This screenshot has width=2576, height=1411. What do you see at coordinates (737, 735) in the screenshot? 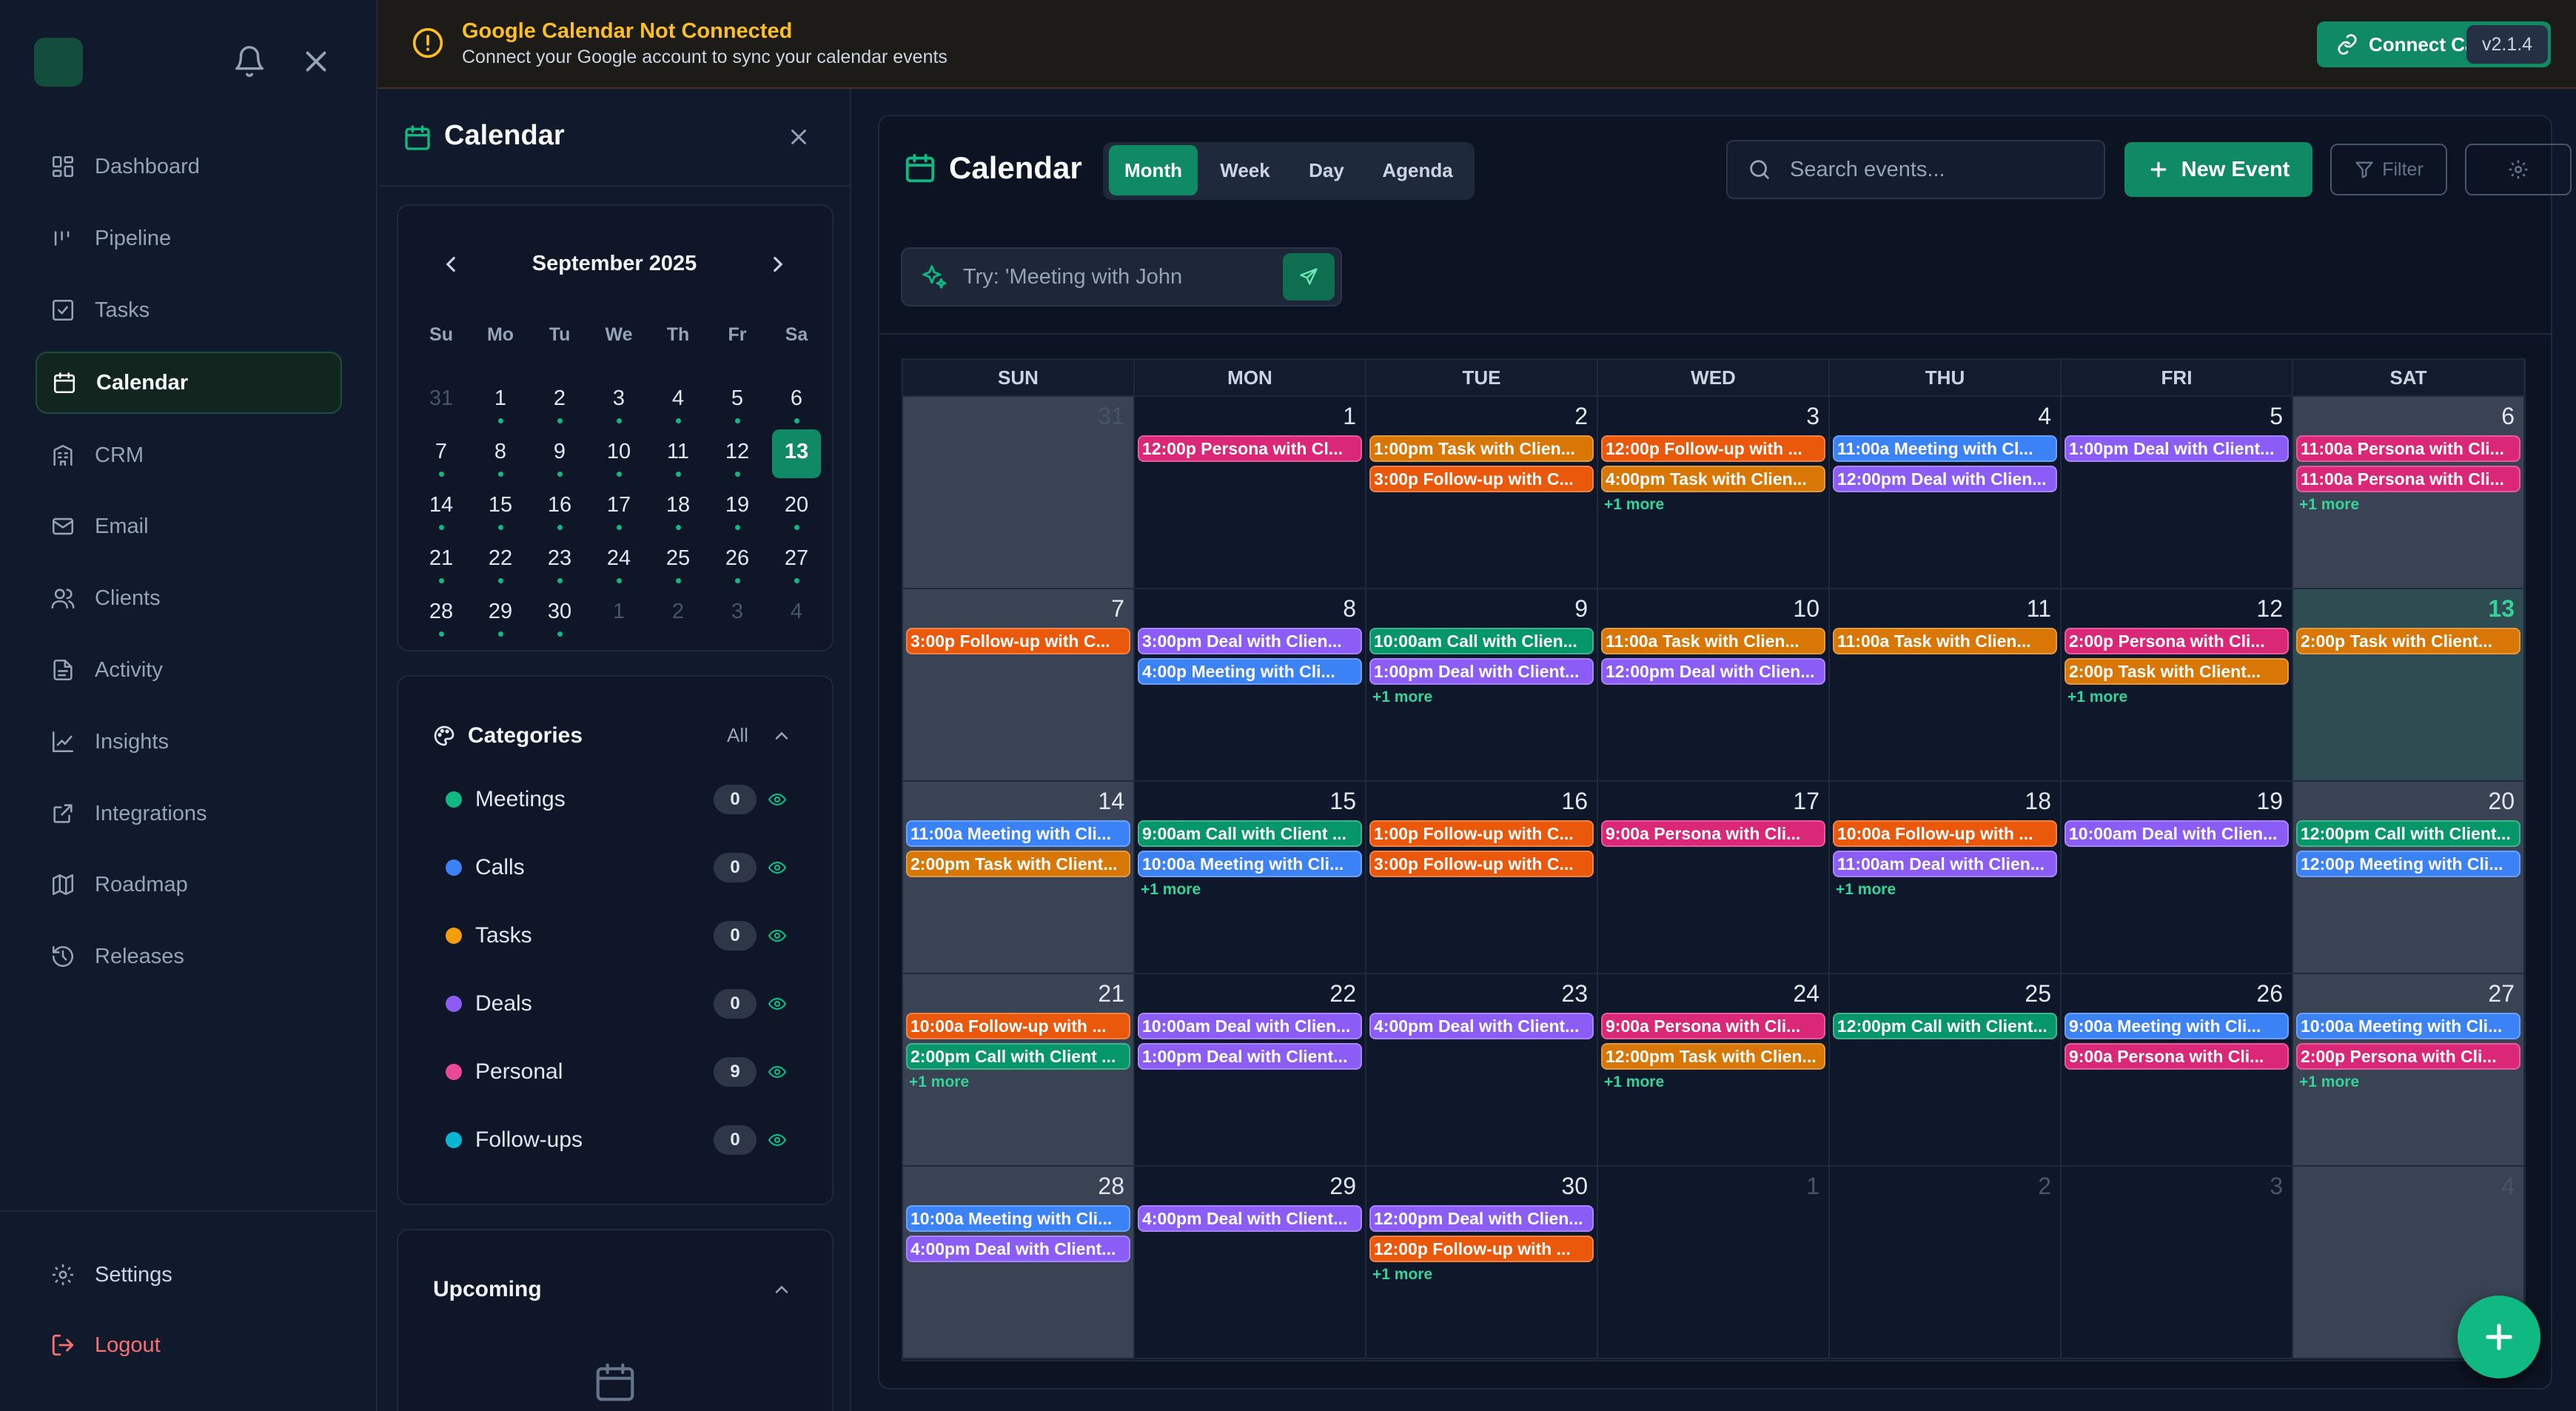
I see `categories-all-toggle: All` at bounding box center [737, 735].